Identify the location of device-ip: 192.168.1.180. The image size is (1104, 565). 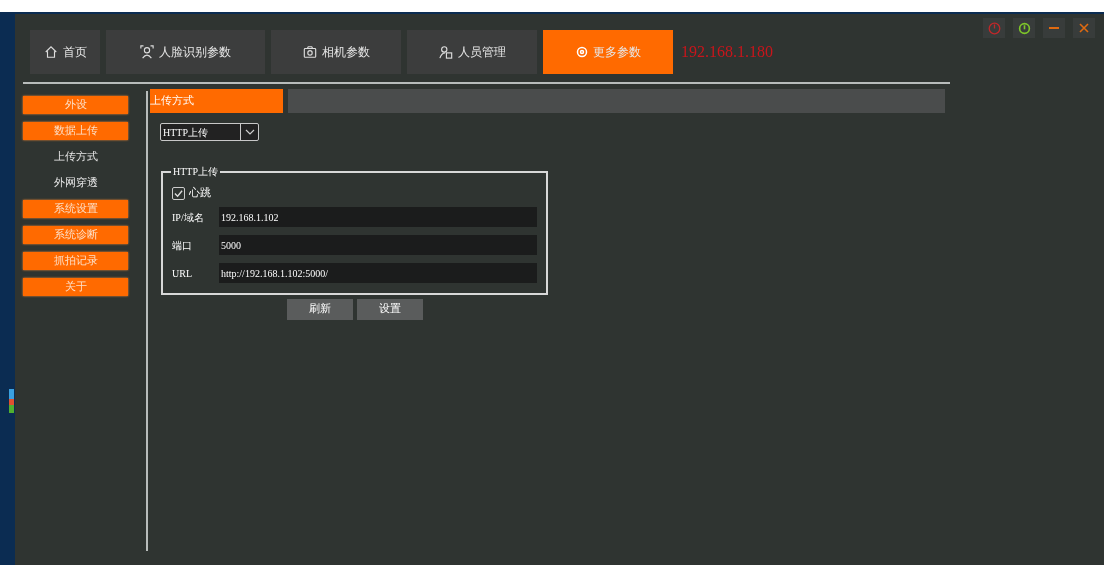
(727, 52).